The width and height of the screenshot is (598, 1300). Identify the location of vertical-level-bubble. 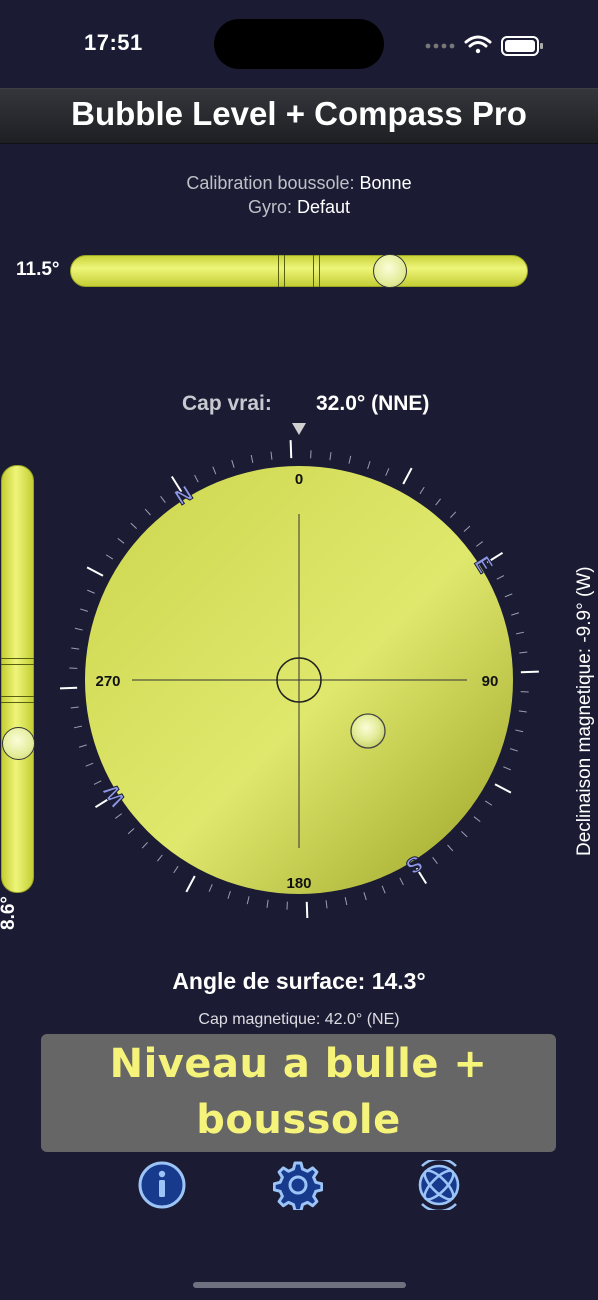
(18, 743).